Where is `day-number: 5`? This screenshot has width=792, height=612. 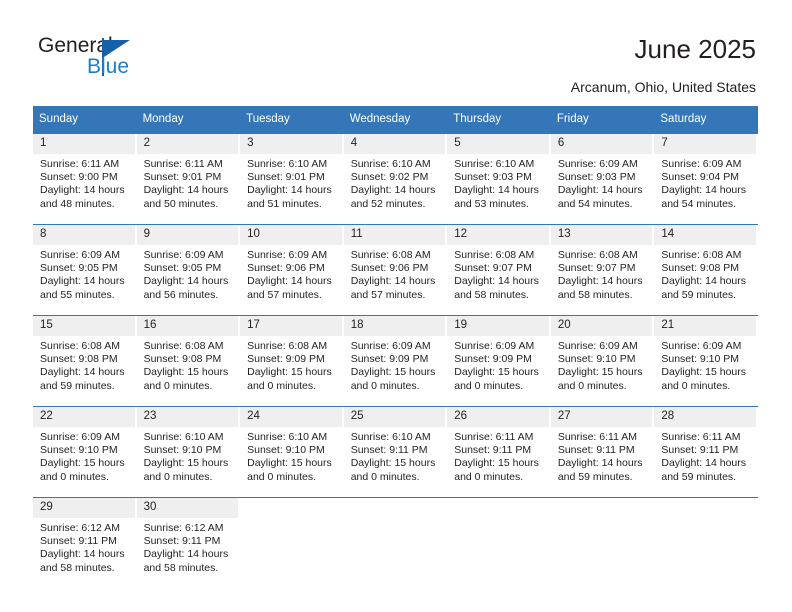 day-number: 5 is located at coordinates (498, 144).